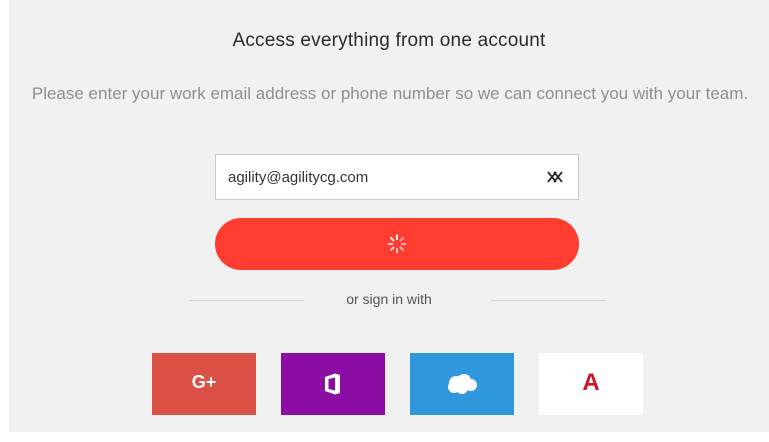  Describe the element at coordinates (389, 40) in the screenshot. I see `page-title: Access everything from one account` at that location.